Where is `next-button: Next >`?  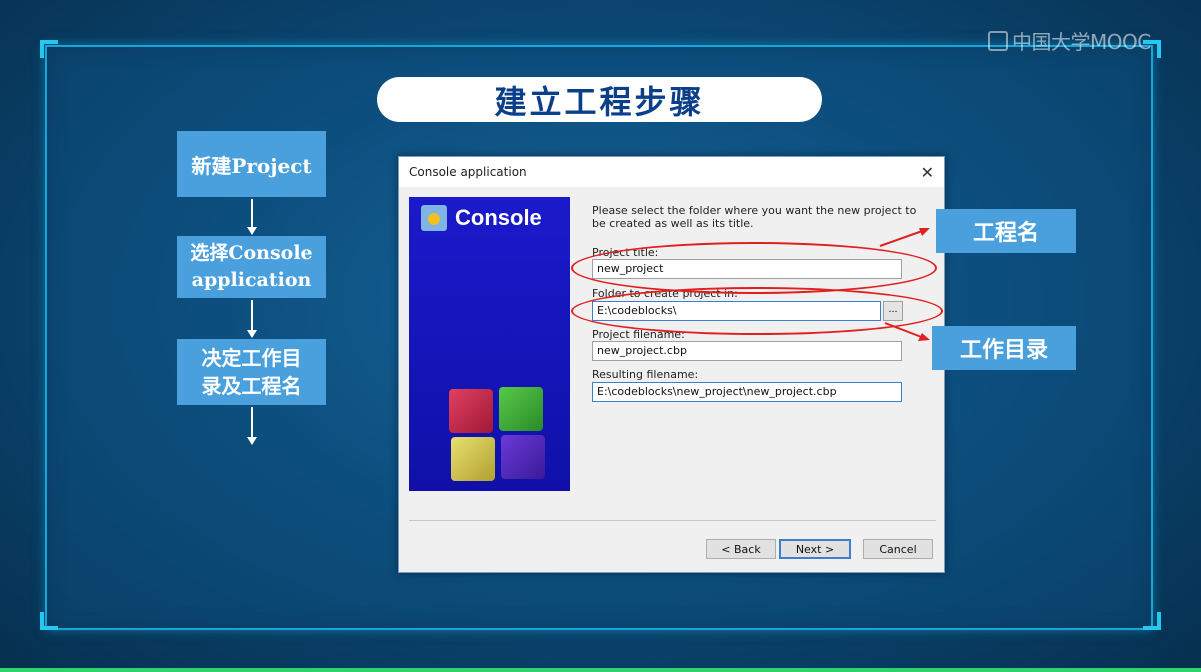 next-button: Next > is located at coordinates (815, 549).